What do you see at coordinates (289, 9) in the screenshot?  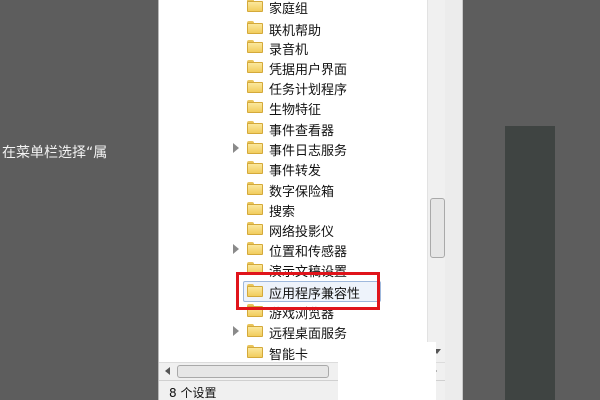 I see `tree-item-label: 家庭组` at bounding box center [289, 9].